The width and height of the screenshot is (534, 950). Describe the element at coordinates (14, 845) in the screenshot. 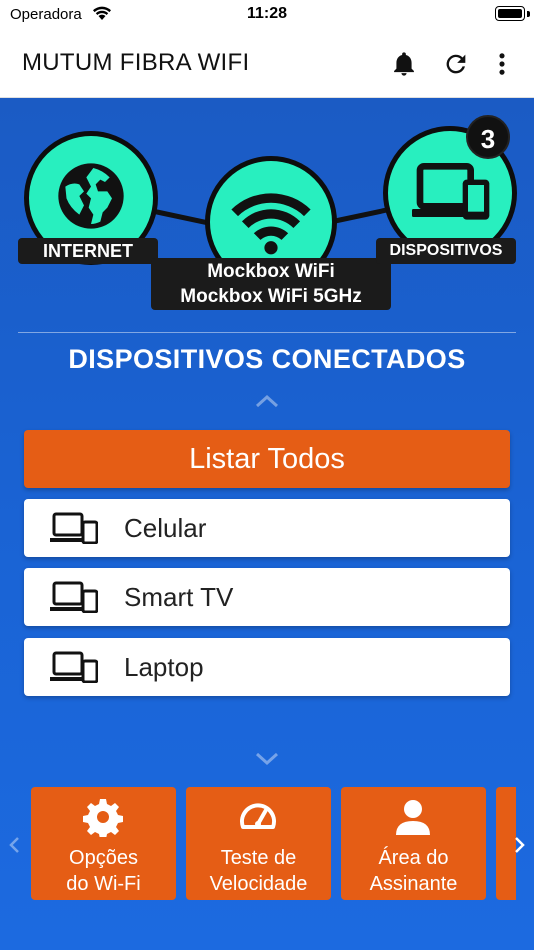

I see `chevron-left-icon` at that location.